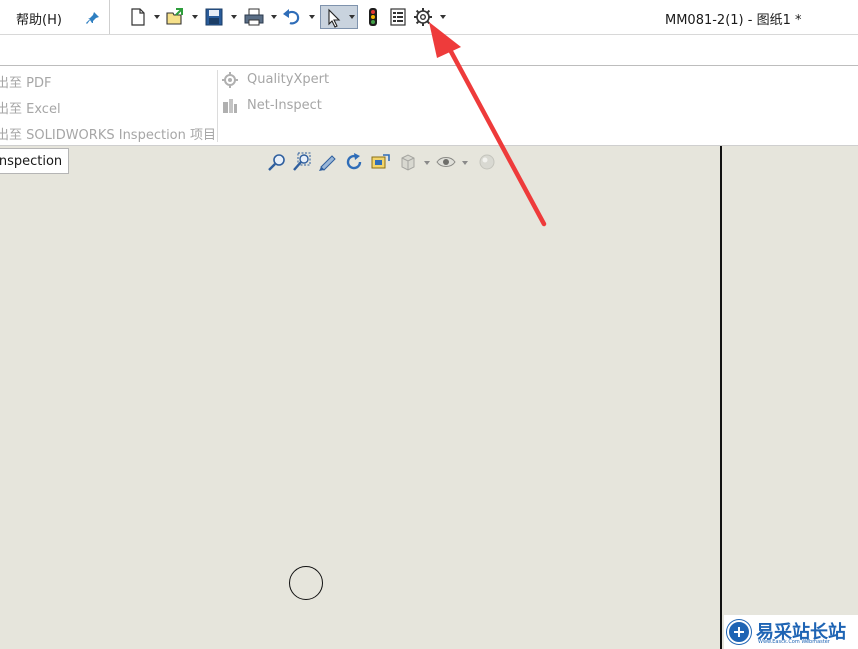 The height and width of the screenshot is (649, 858). I want to click on display-style-dropdown-arrow-icon, so click(427, 163).